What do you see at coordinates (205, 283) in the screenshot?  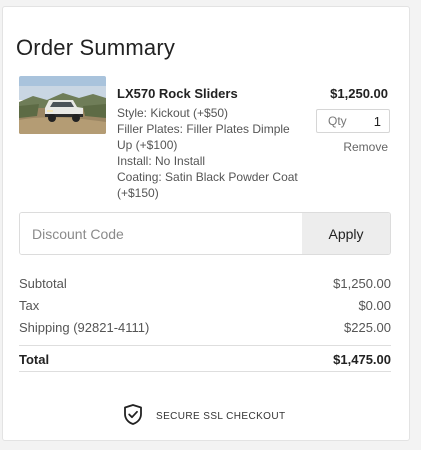 I see `subtotal-row: Subtotal $1,250.00` at bounding box center [205, 283].